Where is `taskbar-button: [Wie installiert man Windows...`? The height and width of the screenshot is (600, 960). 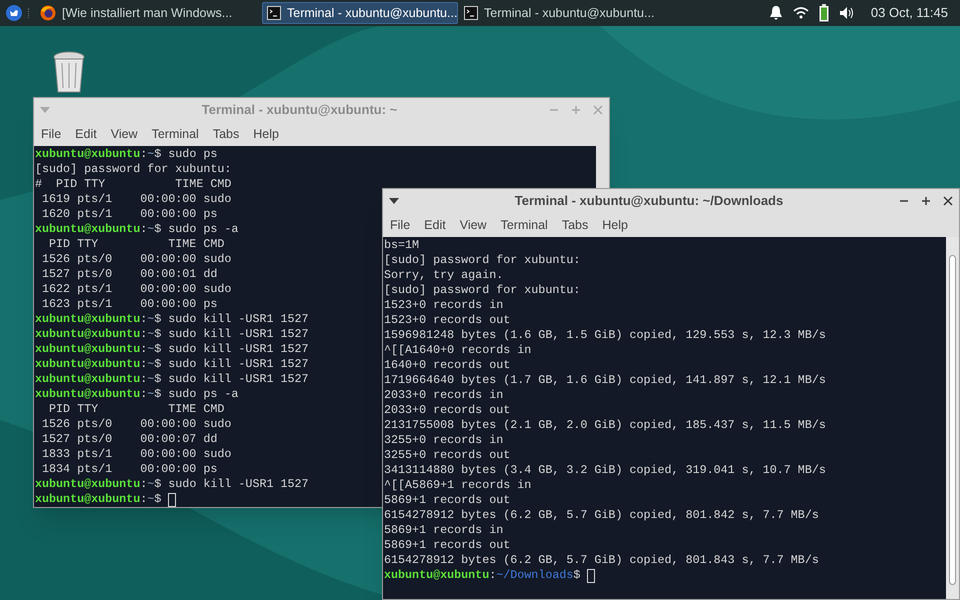 taskbar-button: [Wie installiert man Windows... is located at coordinates (148, 13).